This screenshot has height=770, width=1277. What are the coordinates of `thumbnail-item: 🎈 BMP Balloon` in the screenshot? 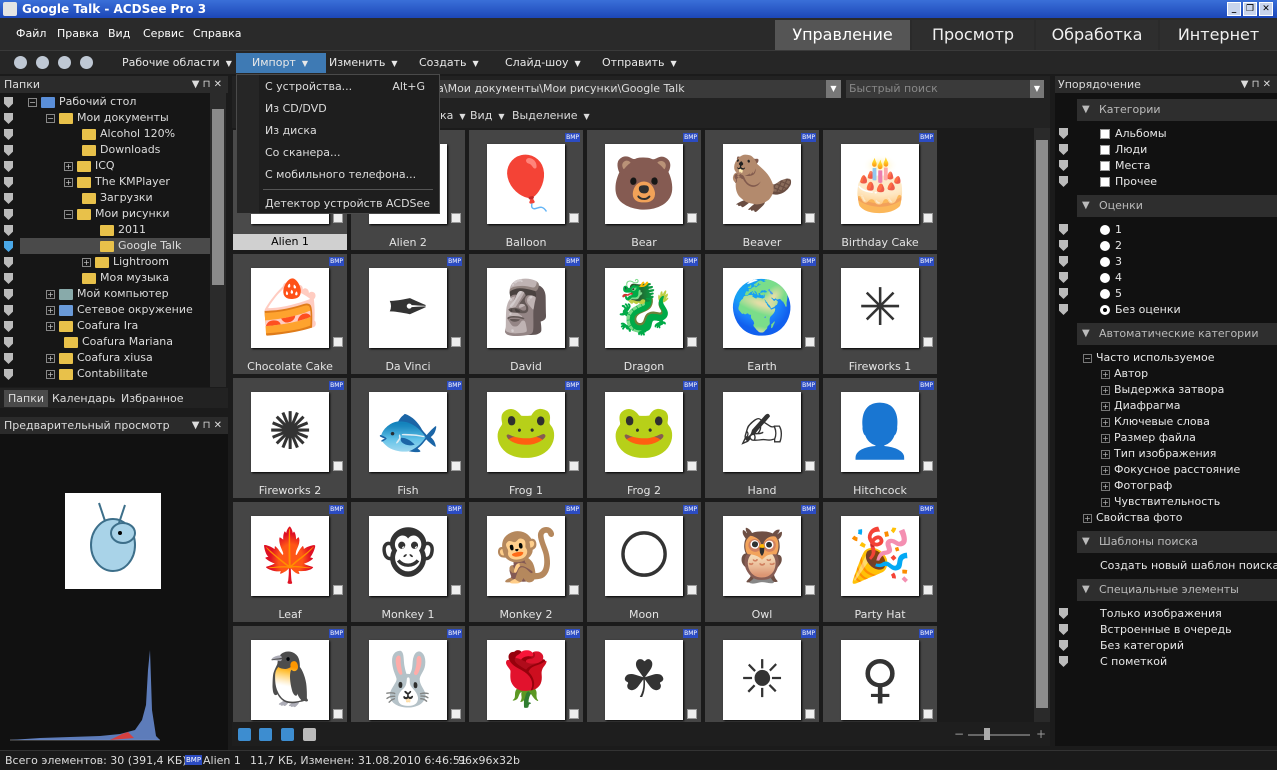 It's located at (526, 190).